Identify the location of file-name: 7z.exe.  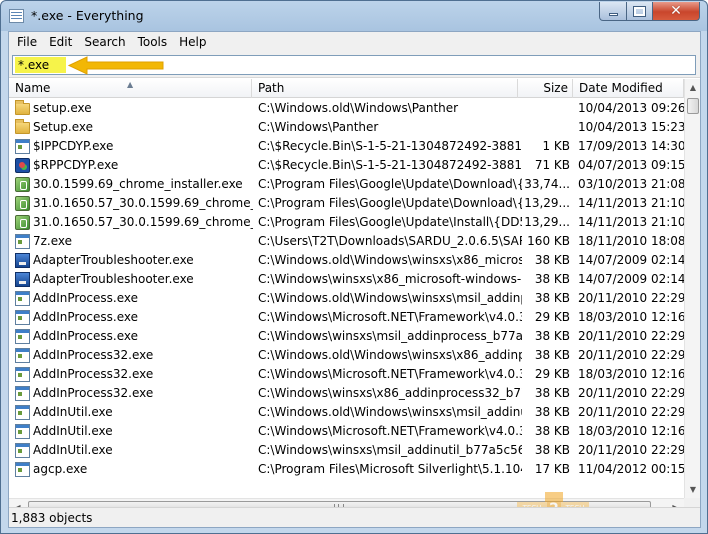
(53, 241).